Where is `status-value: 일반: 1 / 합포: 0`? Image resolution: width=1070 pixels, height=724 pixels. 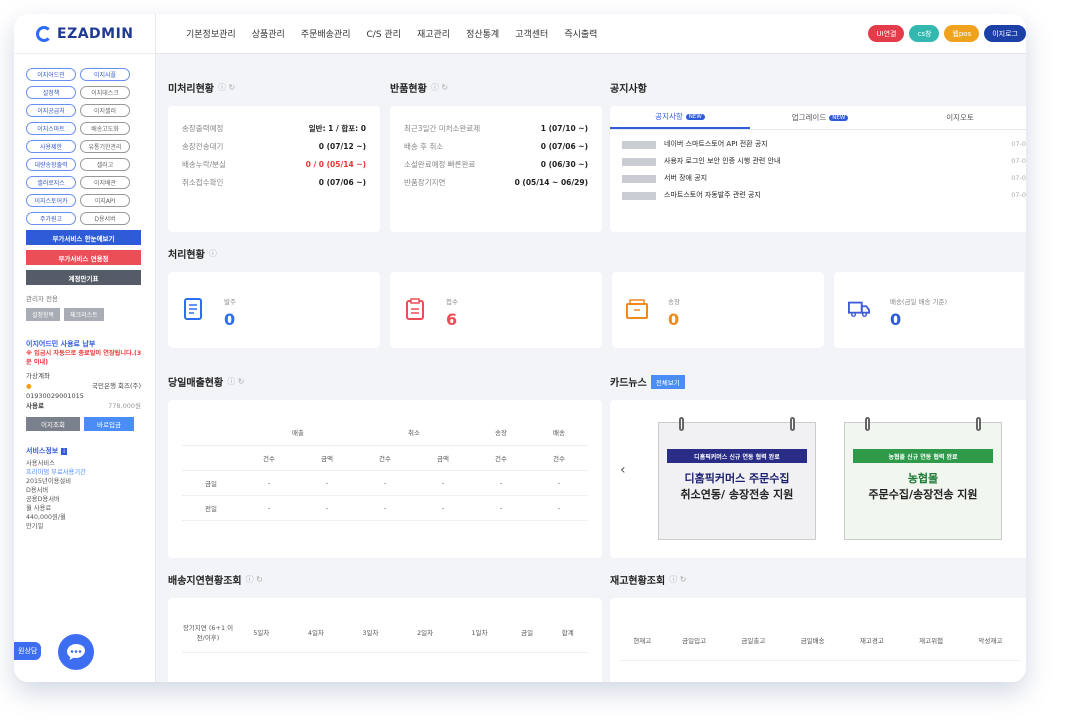
status-value: 일반: 1 / 합포: 0 is located at coordinates (337, 129).